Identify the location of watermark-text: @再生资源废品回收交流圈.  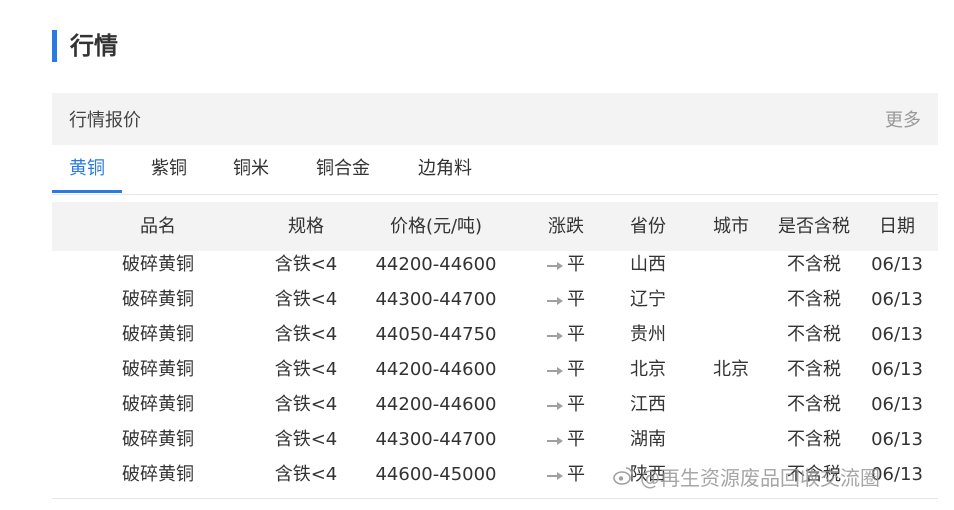
(760, 477).